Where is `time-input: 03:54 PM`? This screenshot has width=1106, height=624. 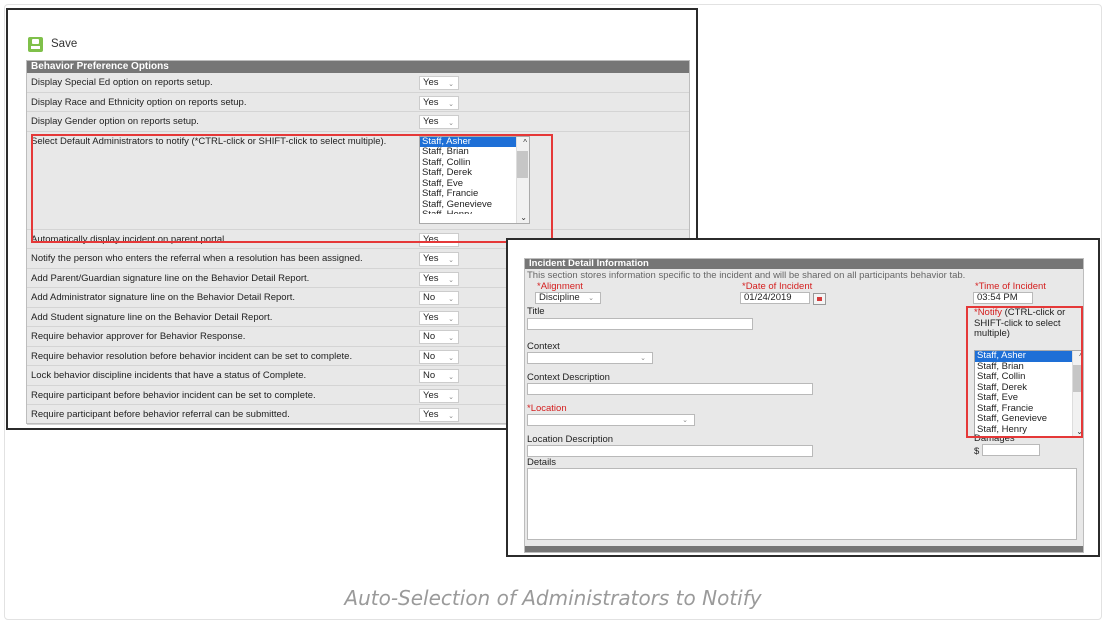
time-input: 03:54 PM is located at coordinates (1003, 298).